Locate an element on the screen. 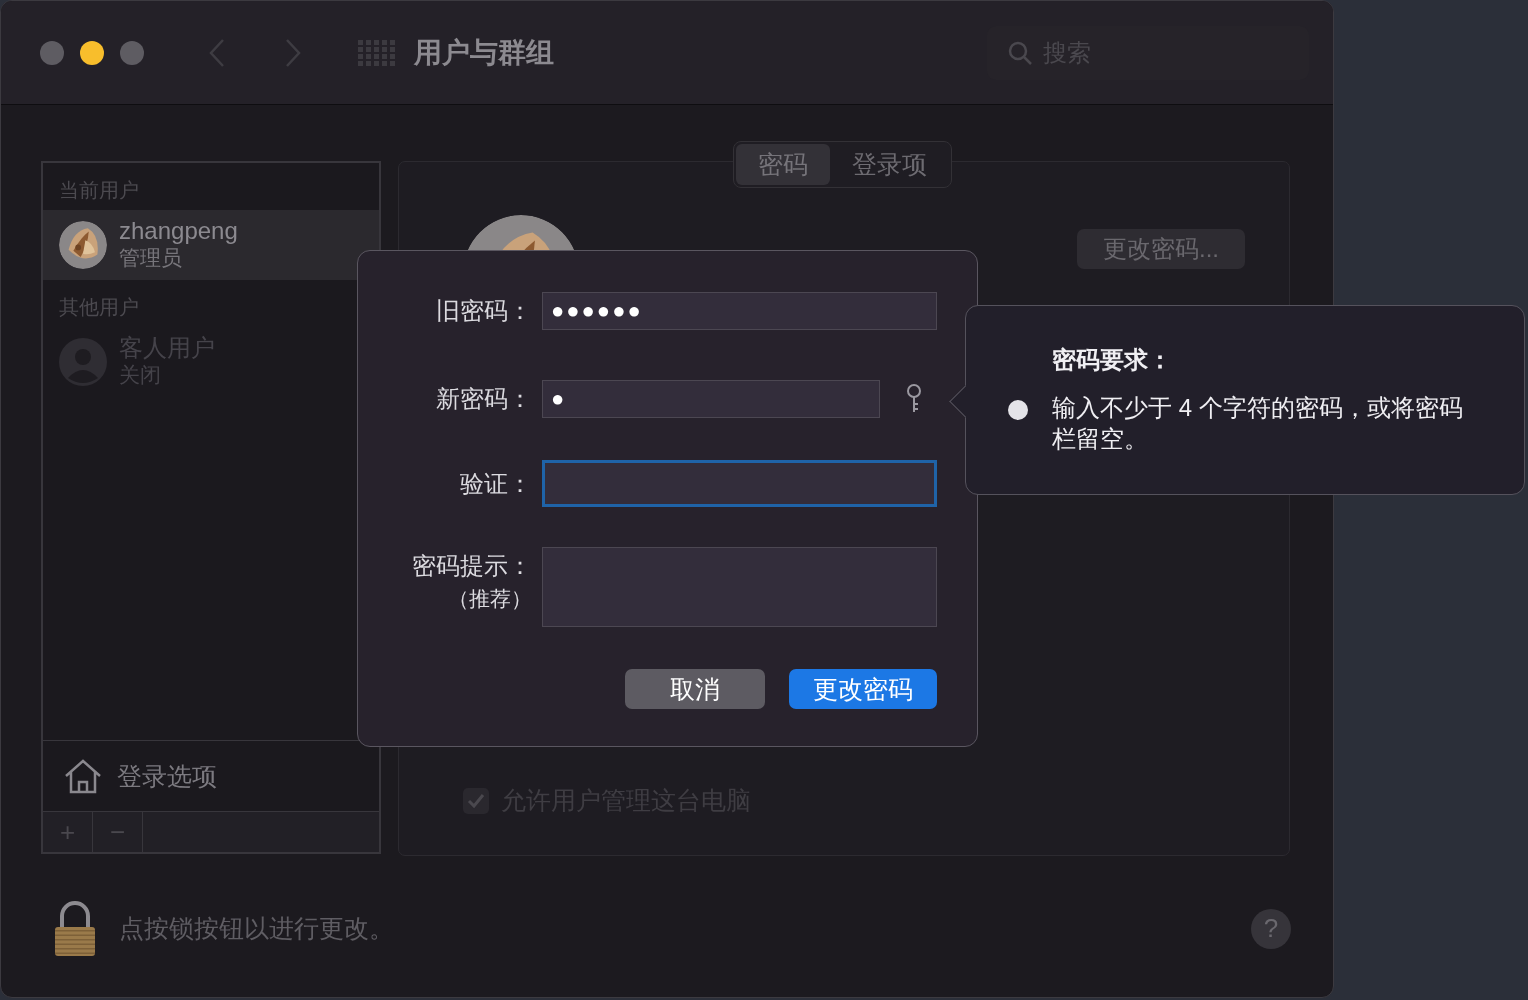 The width and height of the screenshot is (1528, 1000). requirement-text: 输入不少于 4 个字符的密码，或将密码栏留空。 is located at coordinates (1257, 423).